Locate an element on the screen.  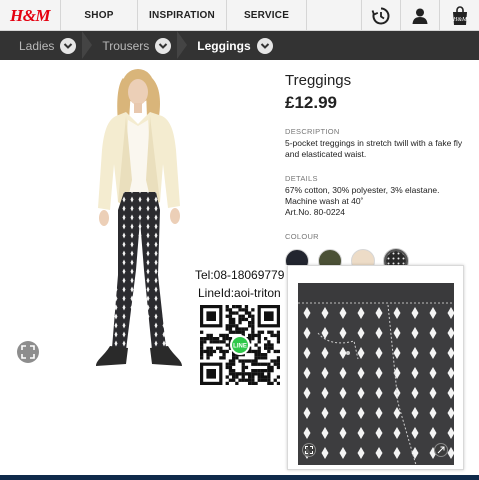
breadcrumb-ladies: Ladies is located at coordinates (48, 45).